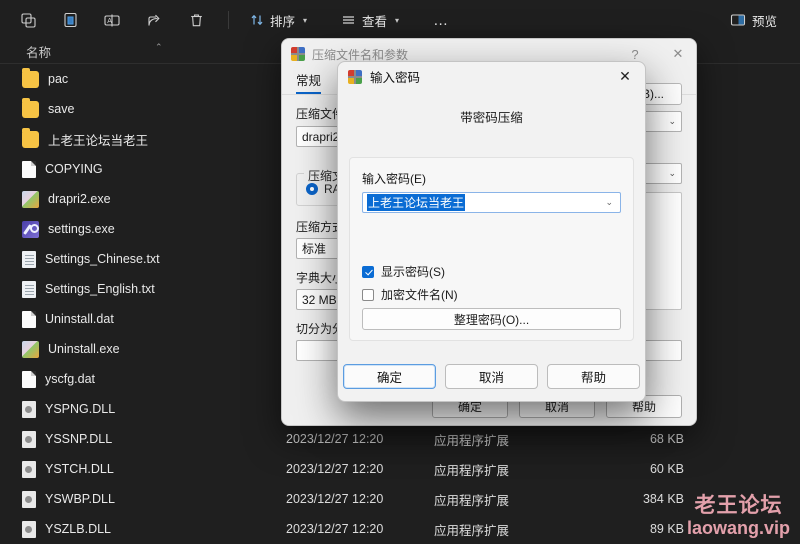 This screenshot has width=800, height=544. What do you see at coordinates (70, 379) in the screenshot?
I see `file-name-label: yscfg.dat` at bounding box center [70, 379].